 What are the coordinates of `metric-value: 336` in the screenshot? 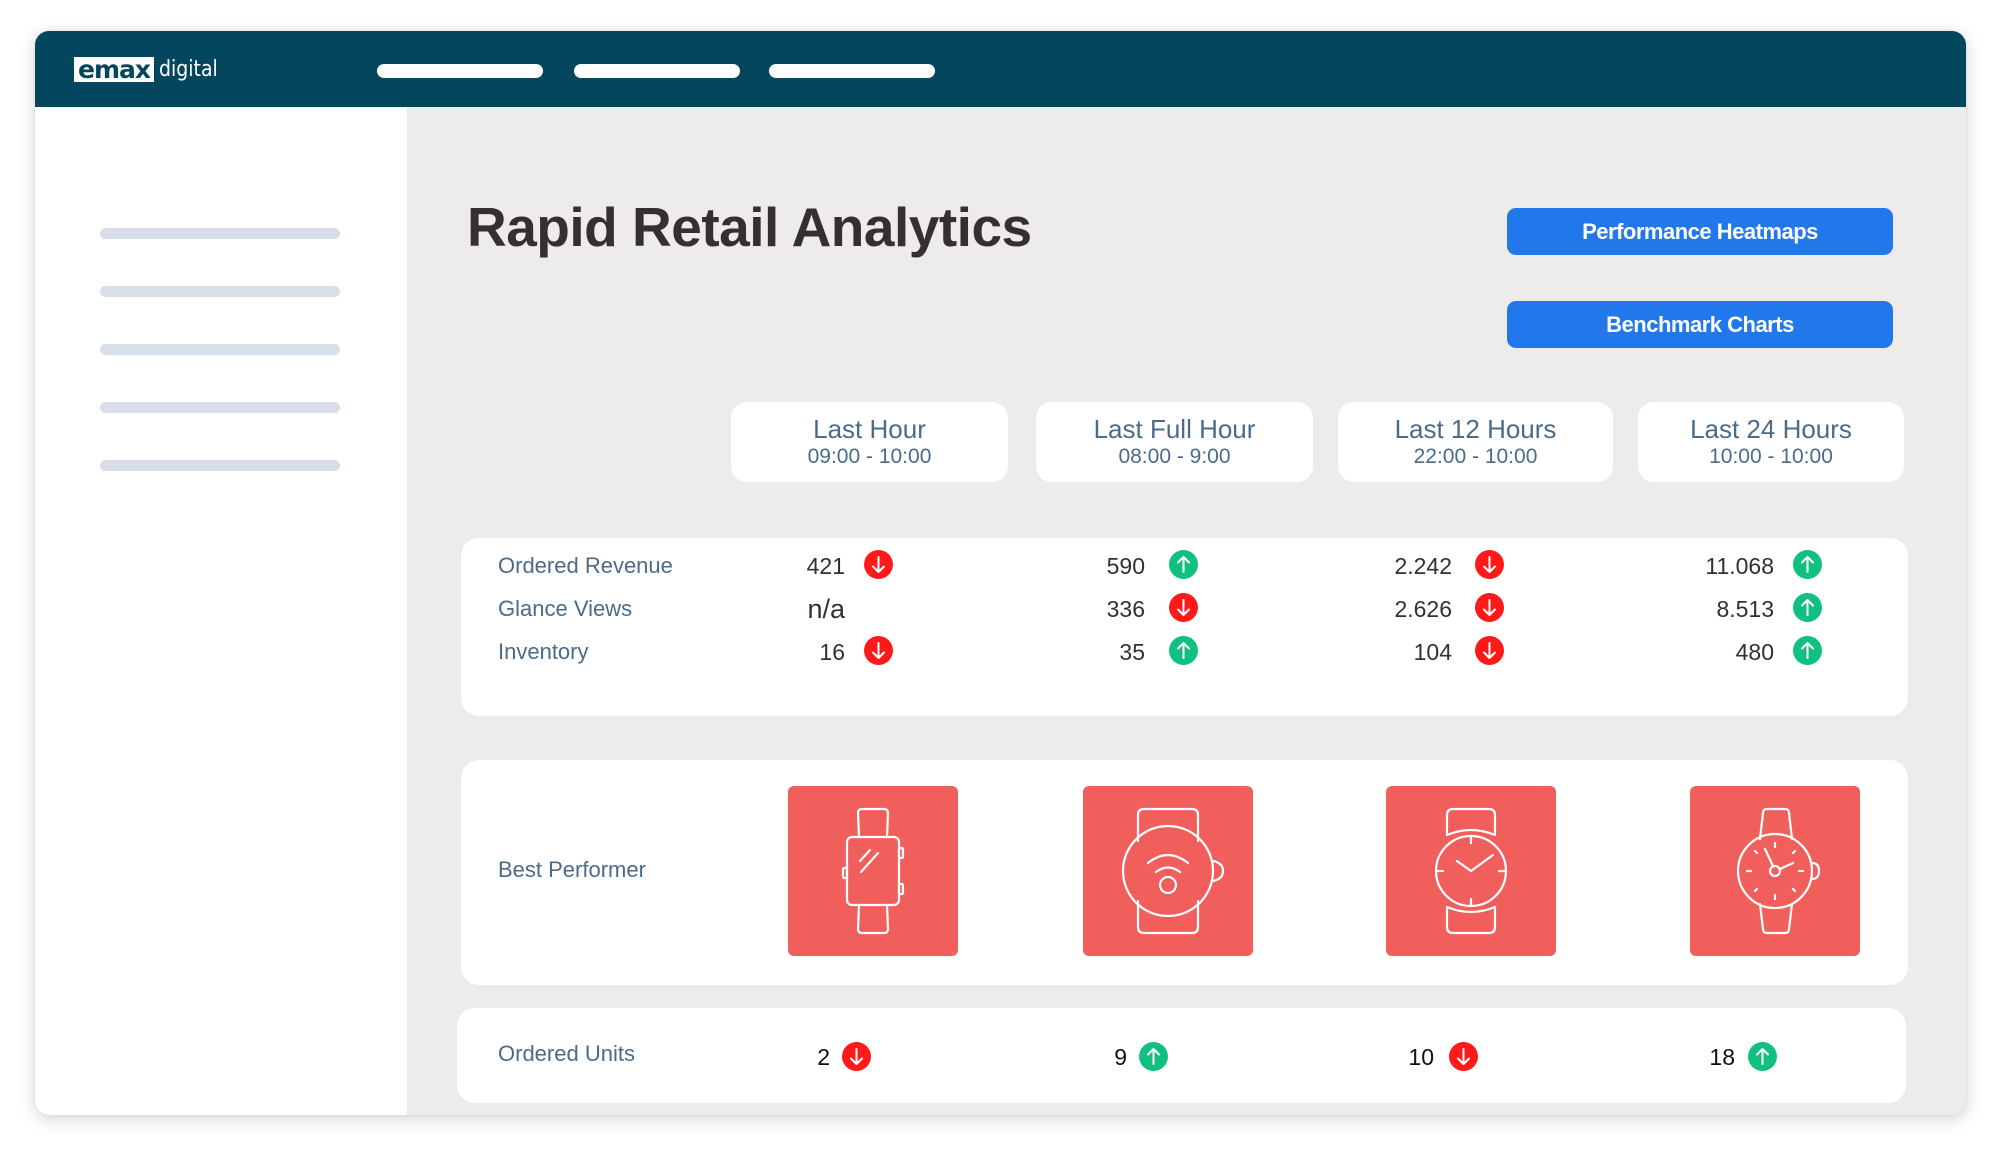 It's located at (1125, 609).